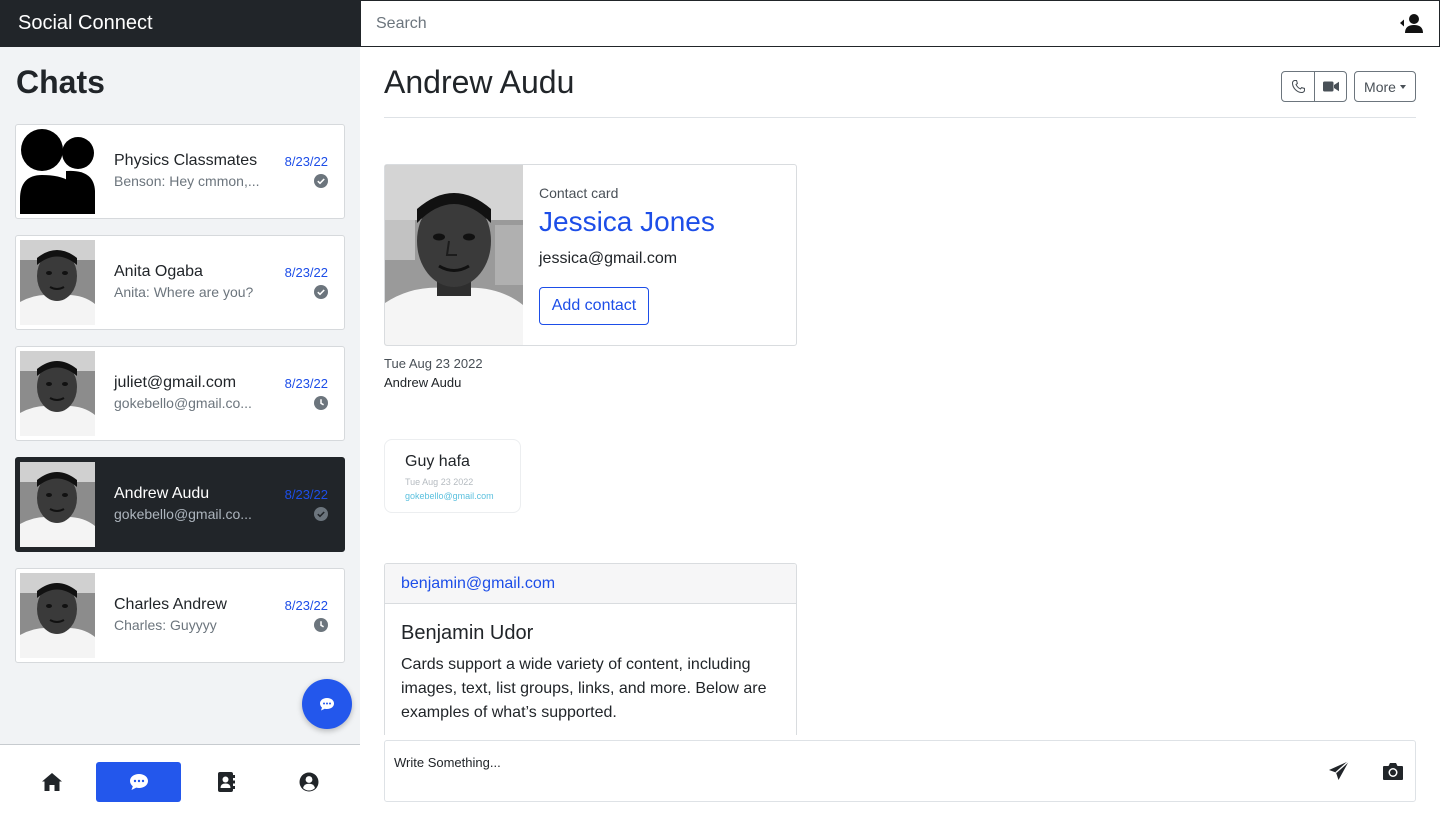 Image resolution: width=1440 pixels, height=818 pixels. Describe the element at coordinates (1402, 87) in the screenshot. I see `caret-down-icon` at that location.